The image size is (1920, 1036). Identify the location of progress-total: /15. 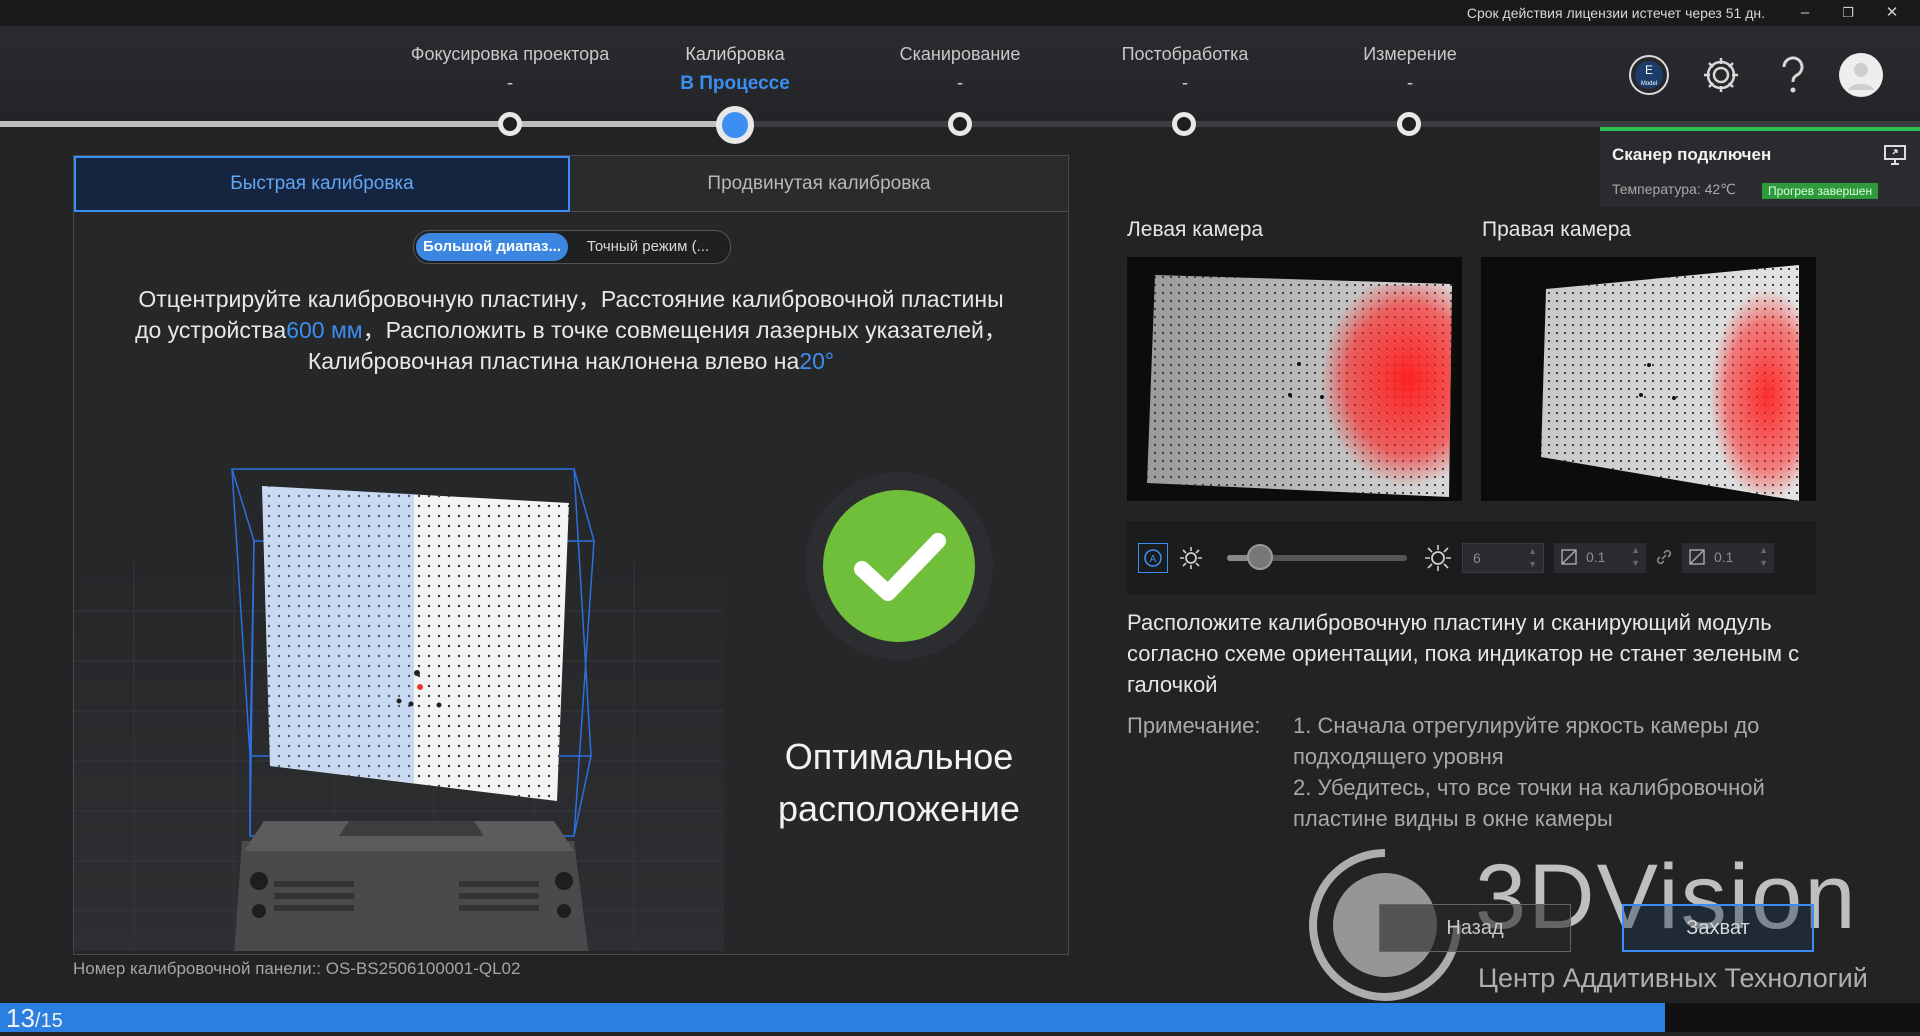
(48, 1021).